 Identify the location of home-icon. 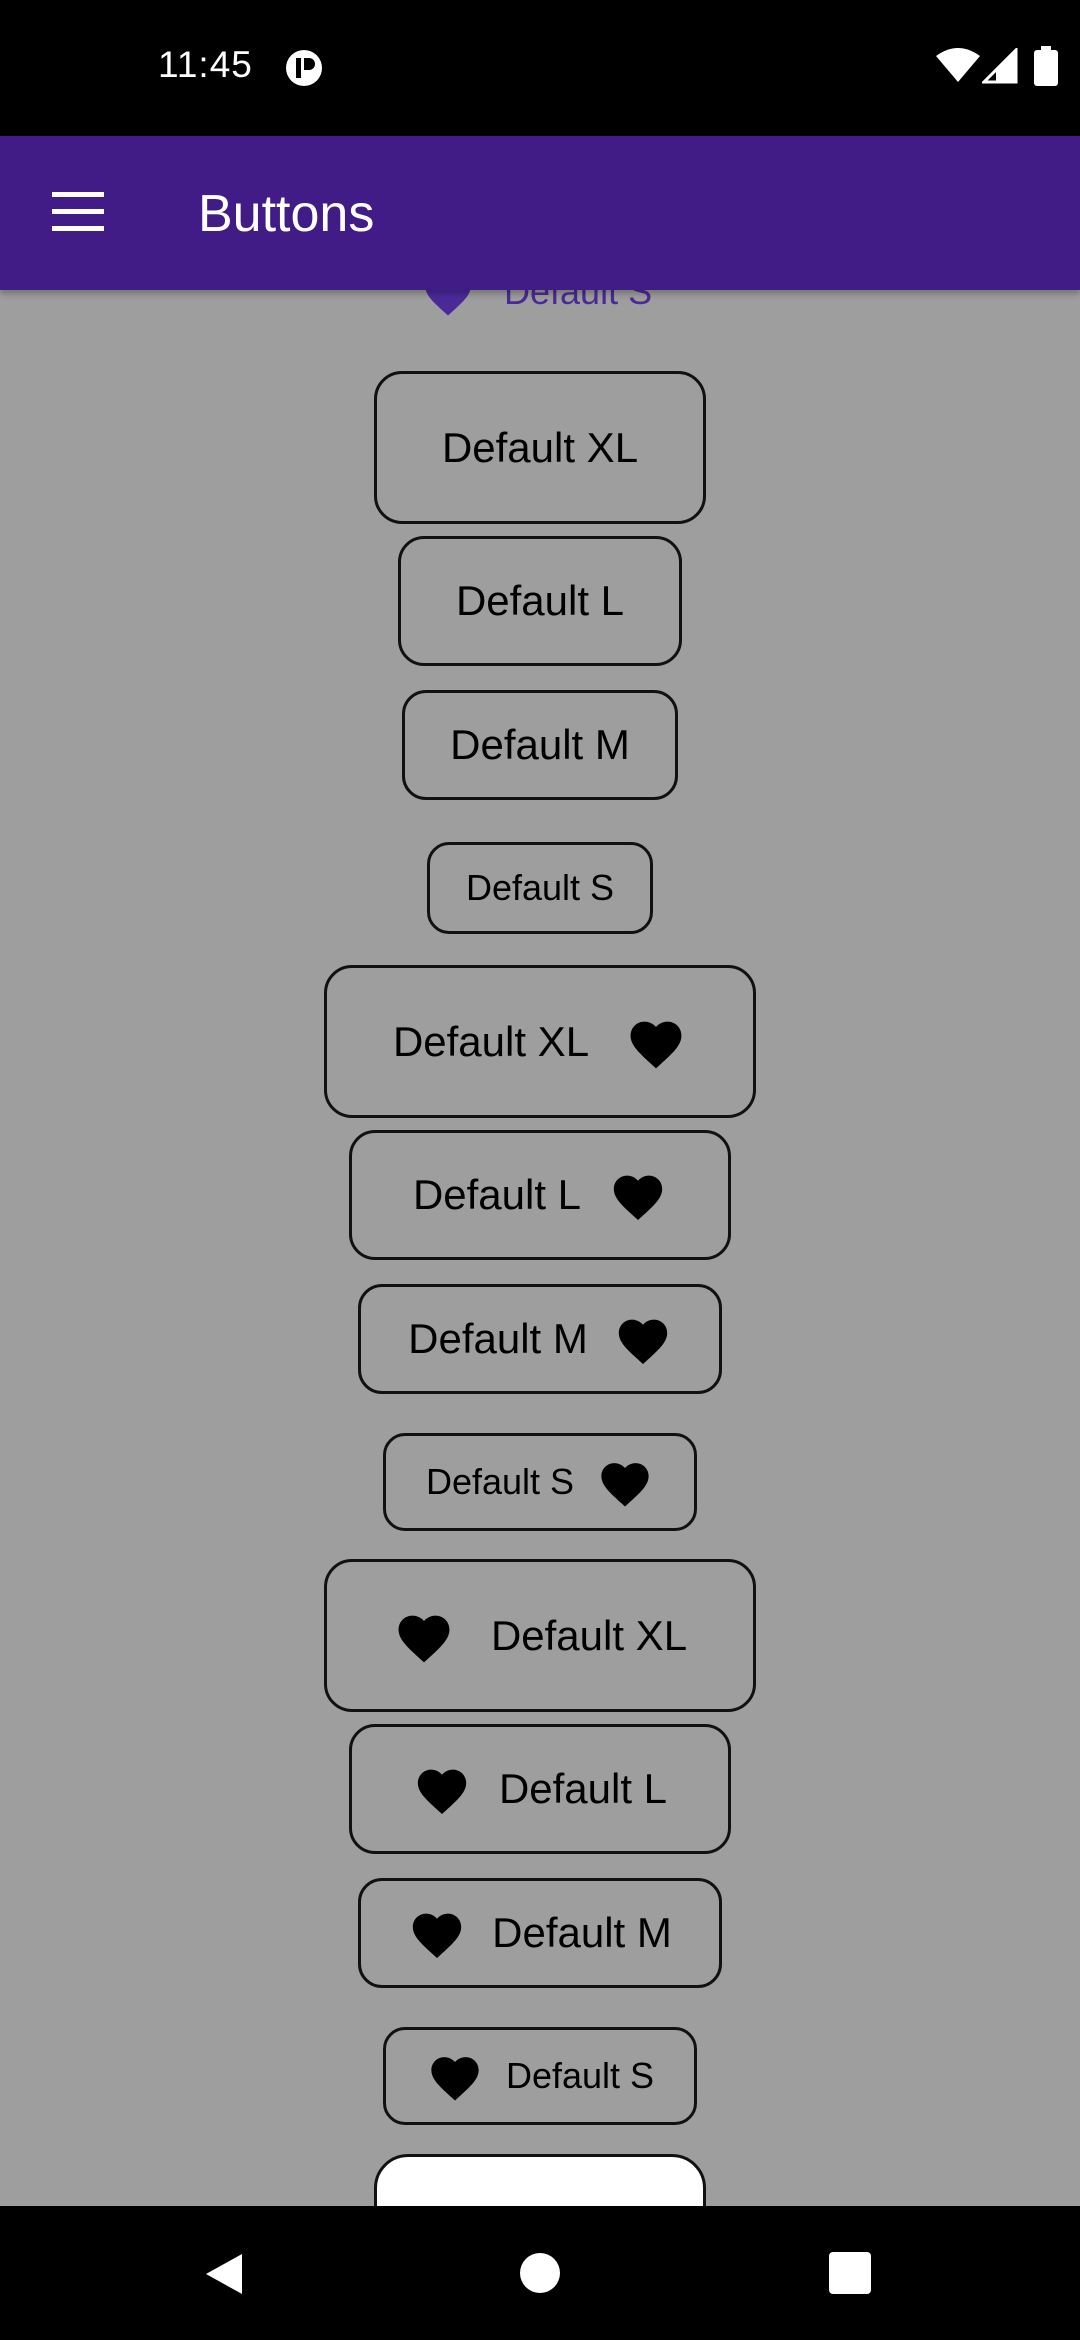
(540, 2273).